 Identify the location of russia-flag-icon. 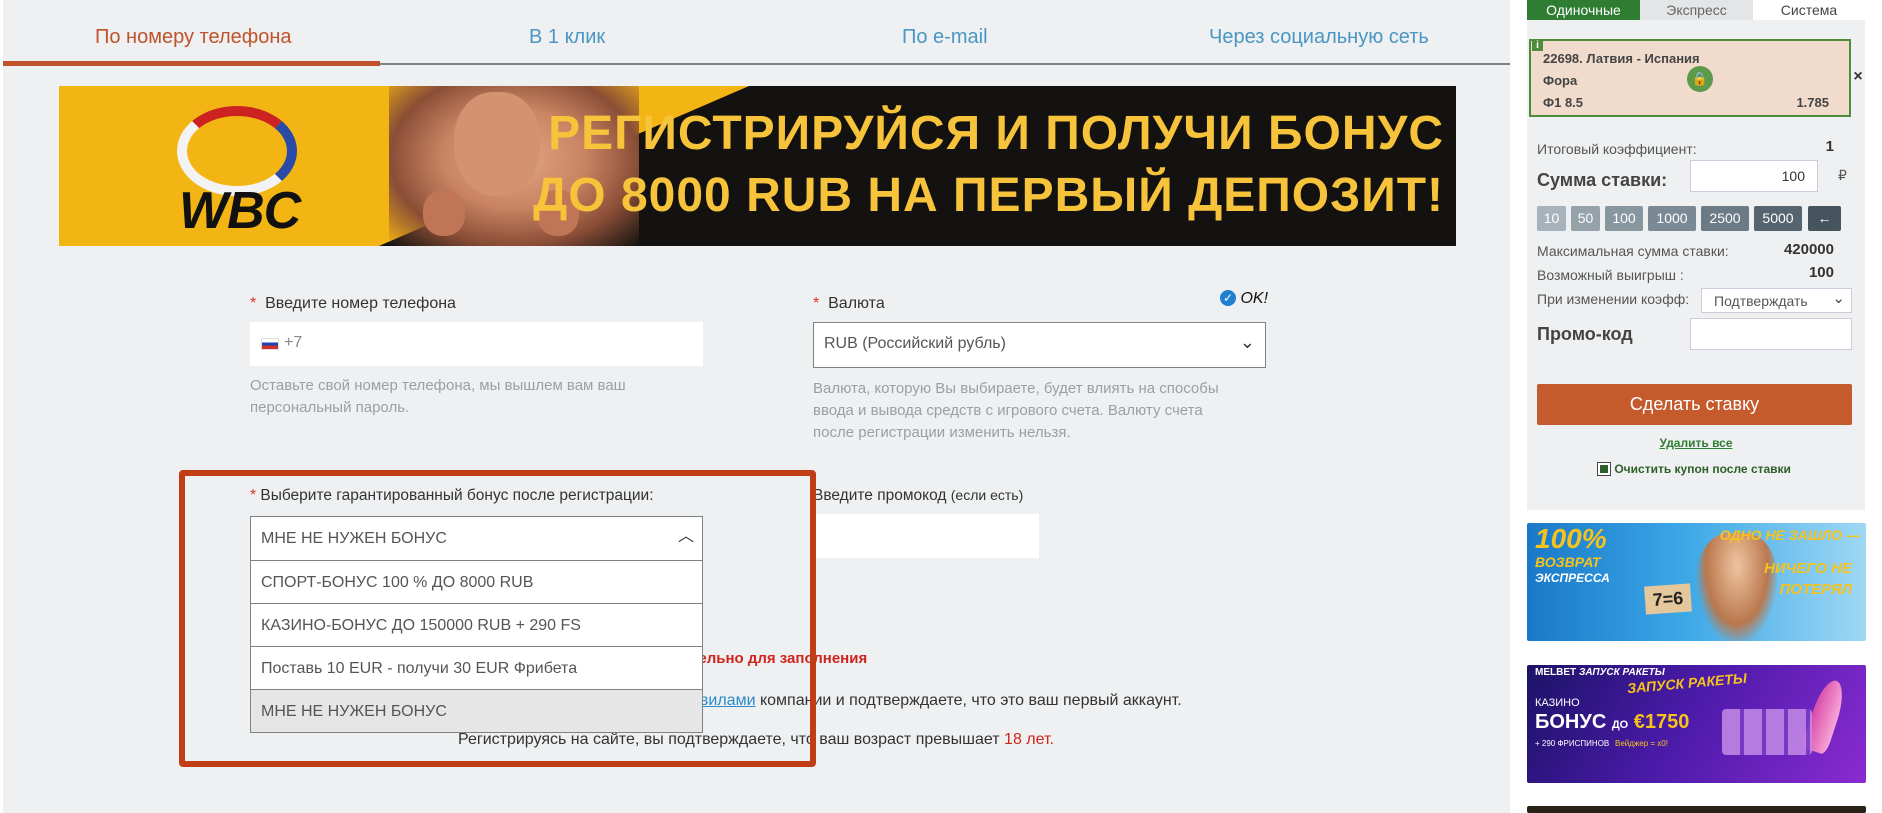
(270, 344).